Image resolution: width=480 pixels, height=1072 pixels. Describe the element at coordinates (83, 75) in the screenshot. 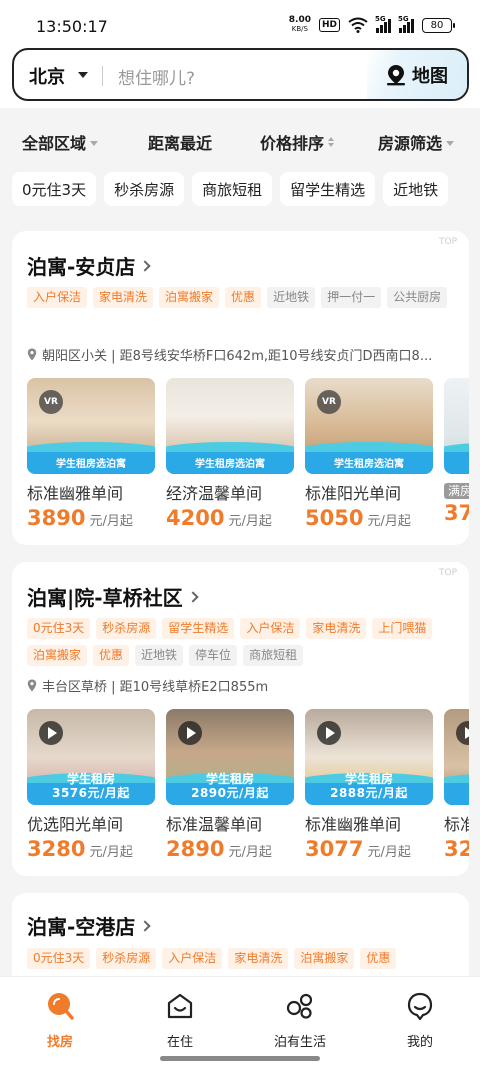

I see `chevron-down-icon` at that location.